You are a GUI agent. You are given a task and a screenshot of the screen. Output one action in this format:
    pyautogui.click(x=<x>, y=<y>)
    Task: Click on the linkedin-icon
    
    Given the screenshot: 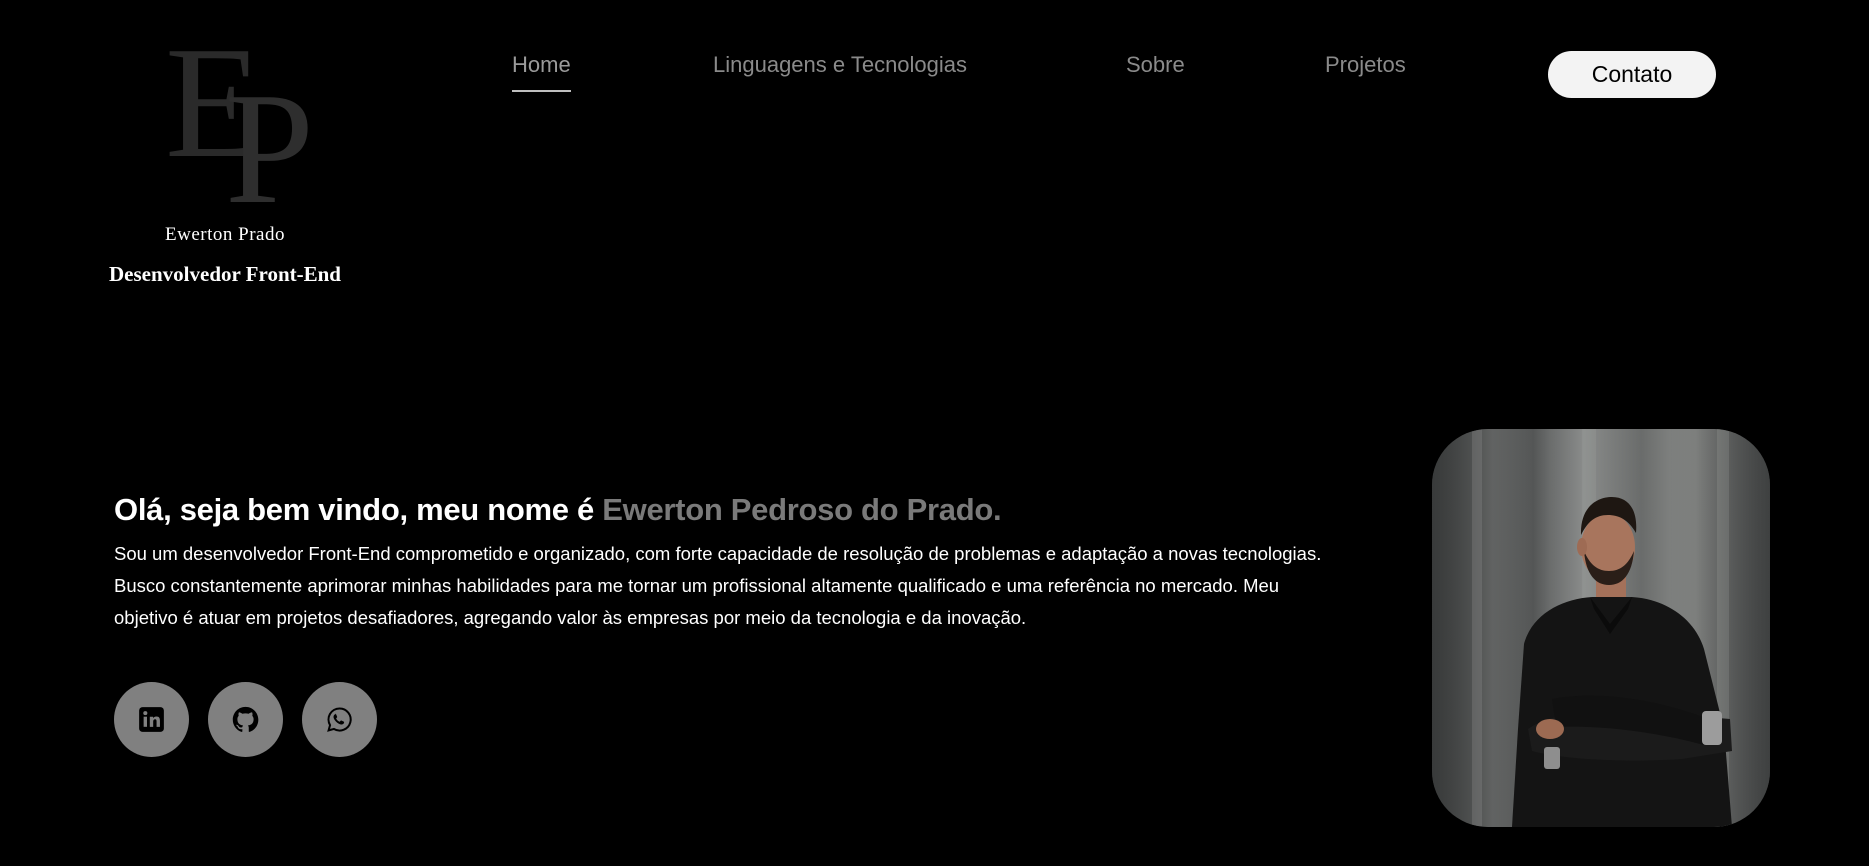 What is the action you would take?
    pyautogui.click(x=151, y=719)
    